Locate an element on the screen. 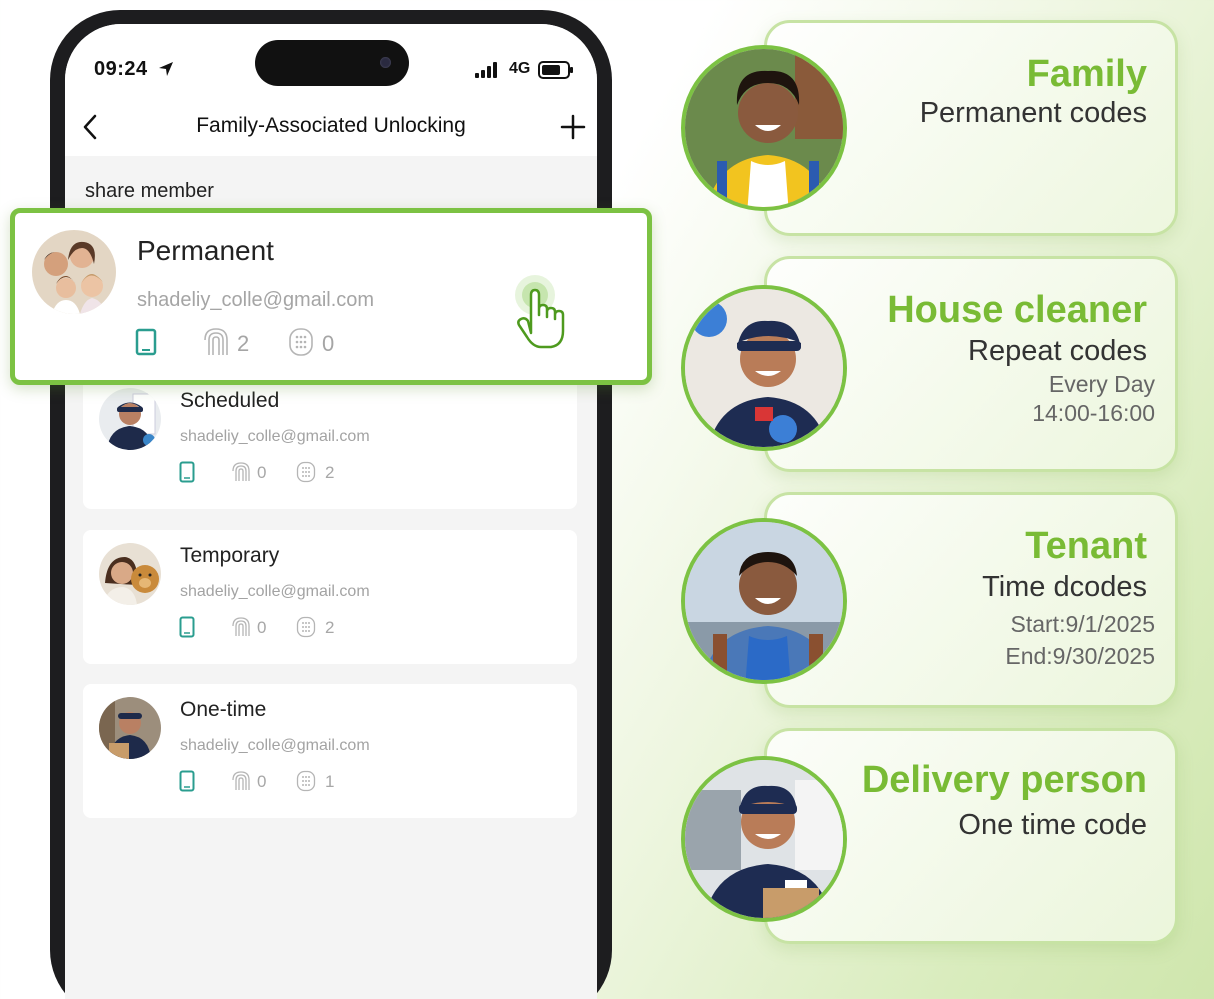 This screenshot has width=1214, height=999. member-card-scheduled: Scheduled shadeliy_colle@gmail.com 0 2 is located at coordinates (330, 442).